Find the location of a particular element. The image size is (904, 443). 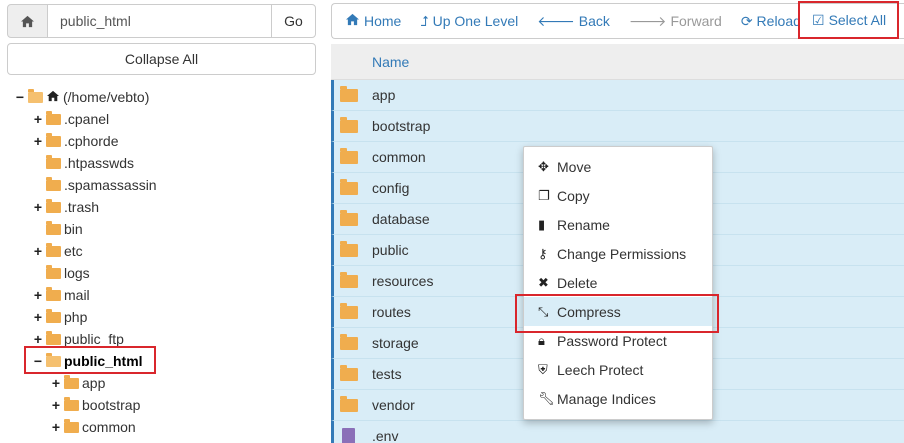

menu-item-delete: ✖ Delete is located at coordinates (618, 282).